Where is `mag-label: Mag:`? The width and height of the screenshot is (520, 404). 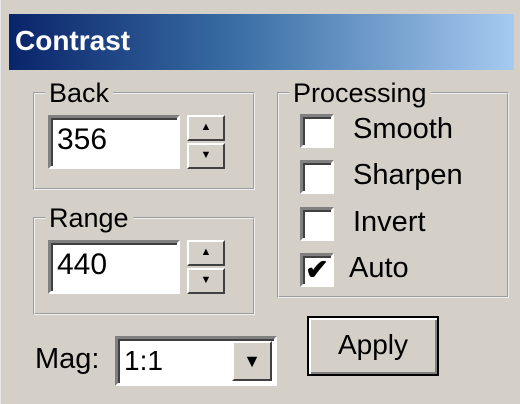
mag-label: Mag: is located at coordinates (67, 359).